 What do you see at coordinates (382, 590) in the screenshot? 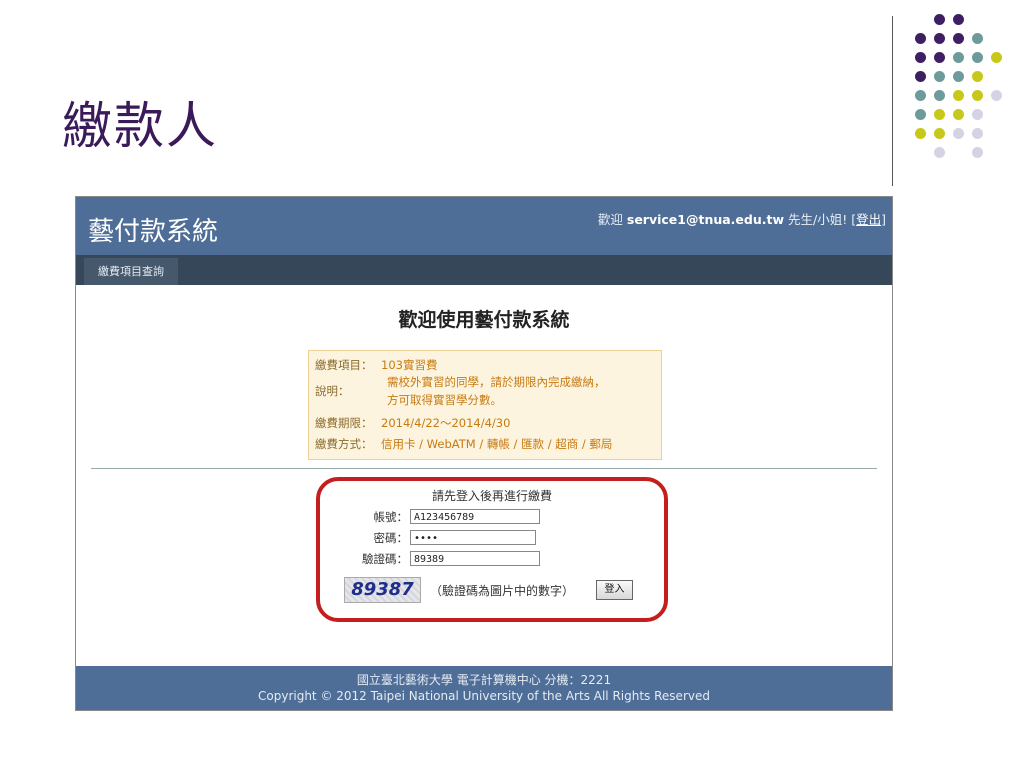
I see `captcha-image: 89387` at bounding box center [382, 590].